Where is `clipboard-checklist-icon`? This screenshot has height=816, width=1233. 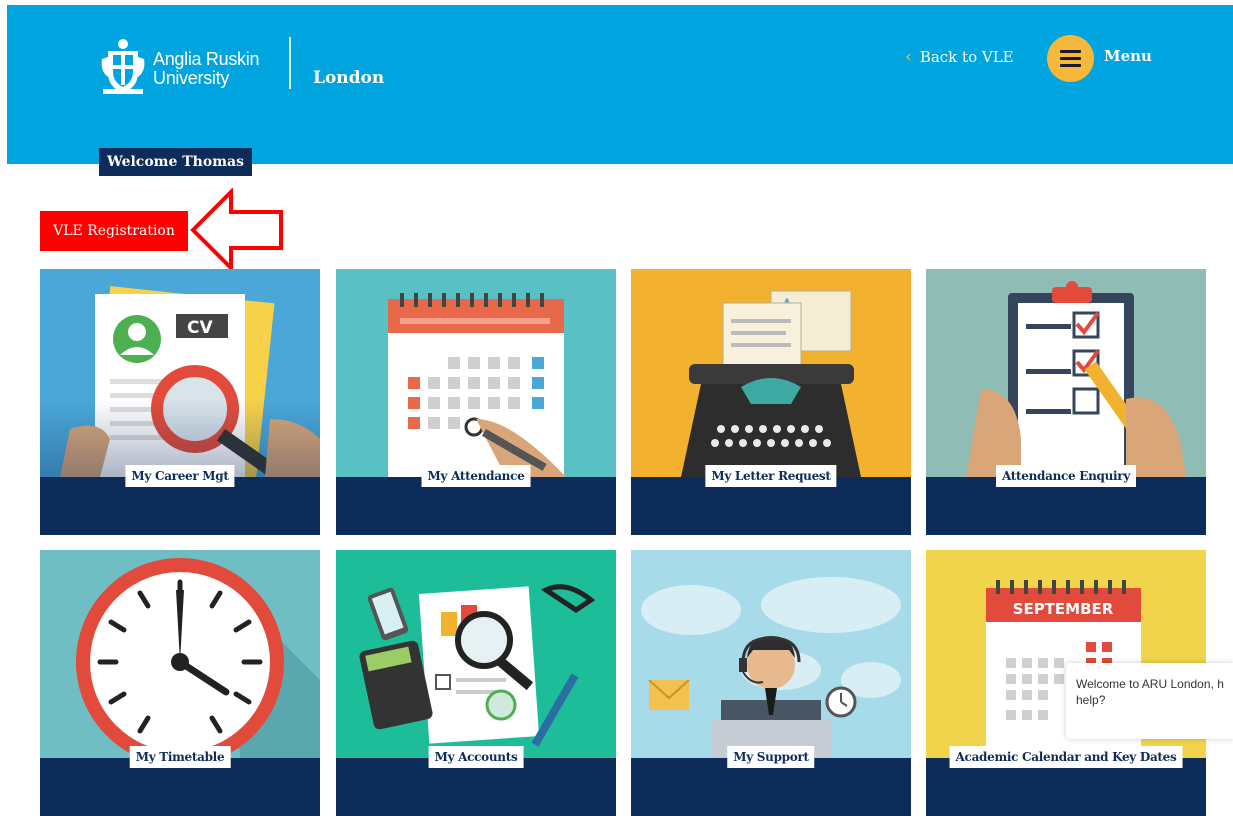
clipboard-checklist-icon is located at coordinates (1066, 373).